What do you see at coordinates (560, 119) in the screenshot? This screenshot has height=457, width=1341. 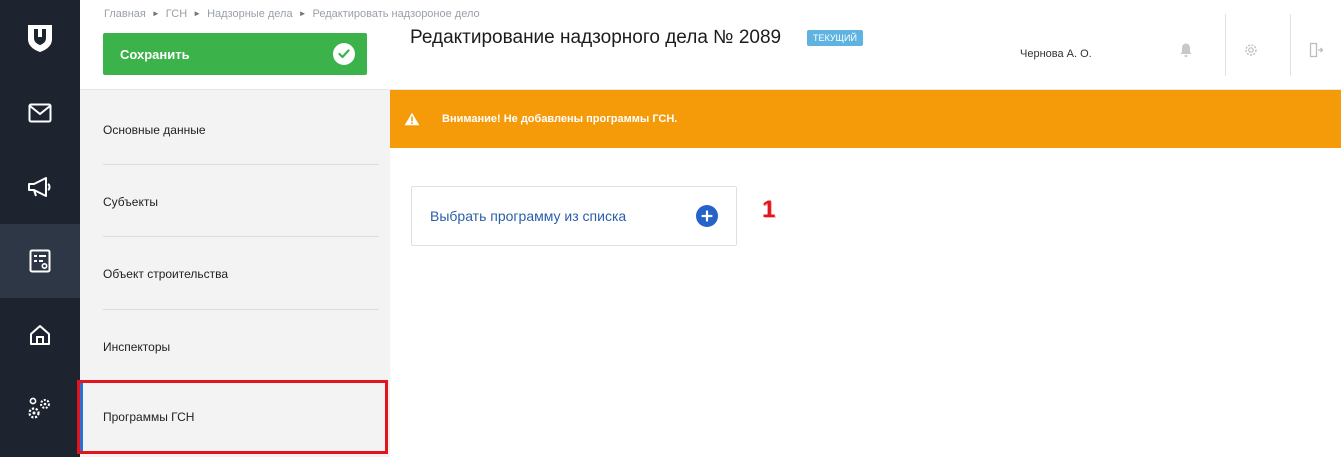 I see `warning-text: Внимание! Не добавлены программы ГСН.` at bounding box center [560, 119].